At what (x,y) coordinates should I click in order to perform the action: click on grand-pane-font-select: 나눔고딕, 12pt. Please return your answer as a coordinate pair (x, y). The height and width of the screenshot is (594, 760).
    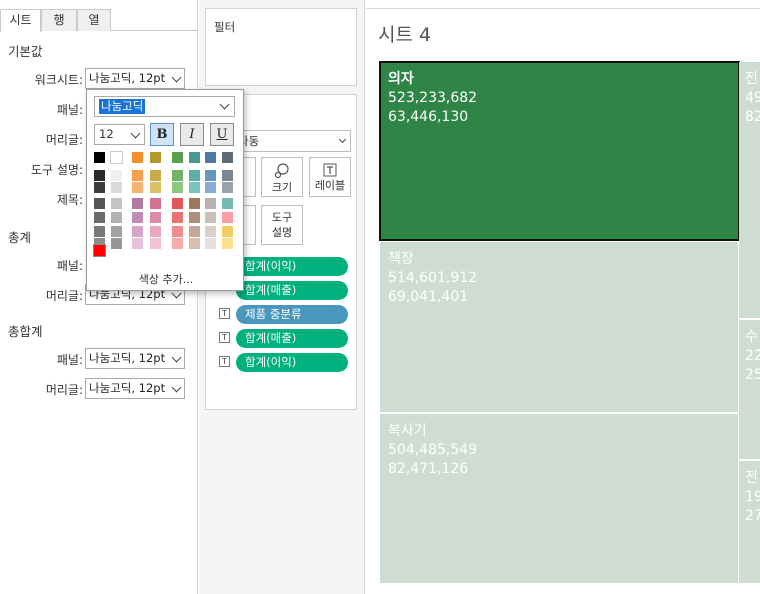
    Looking at the image, I should click on (135, 358).